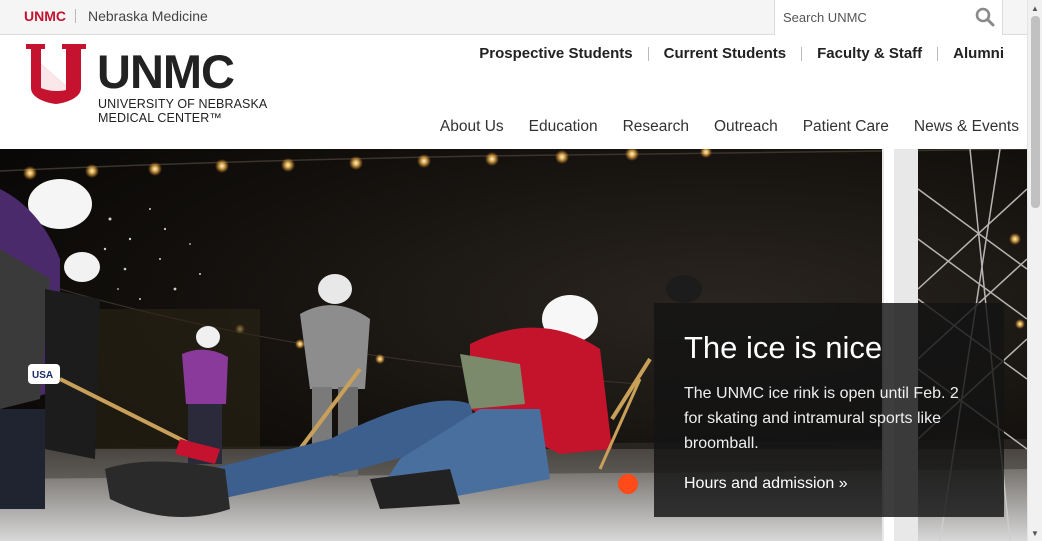 This screenshot has height=541, width=1042. Describe the element at coordinates (978, 53) in the screenshot. I see `nav-alumni: Alumni` at that location.